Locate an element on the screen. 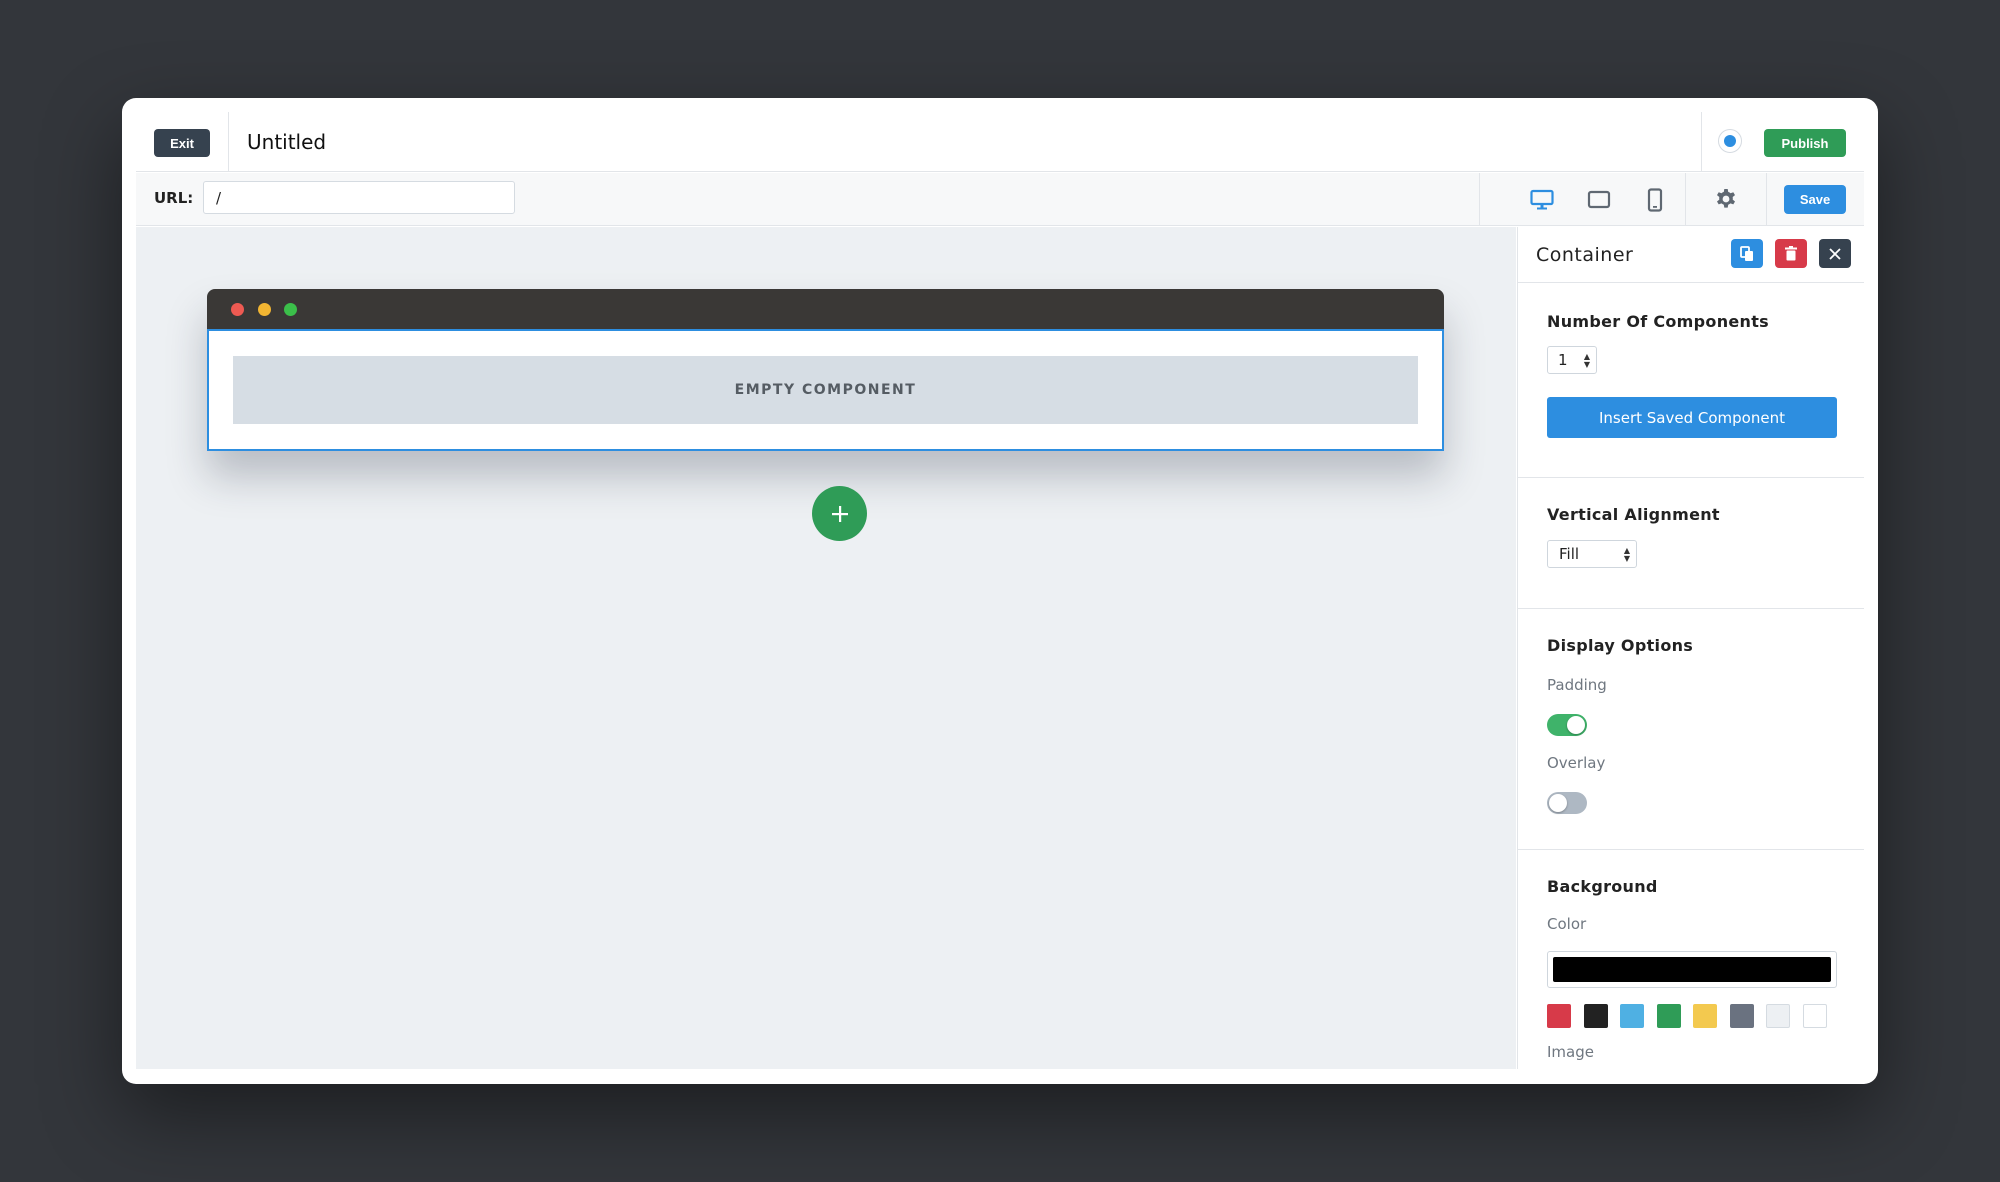  panel-header: Container is located at coordinates (1691, 255).